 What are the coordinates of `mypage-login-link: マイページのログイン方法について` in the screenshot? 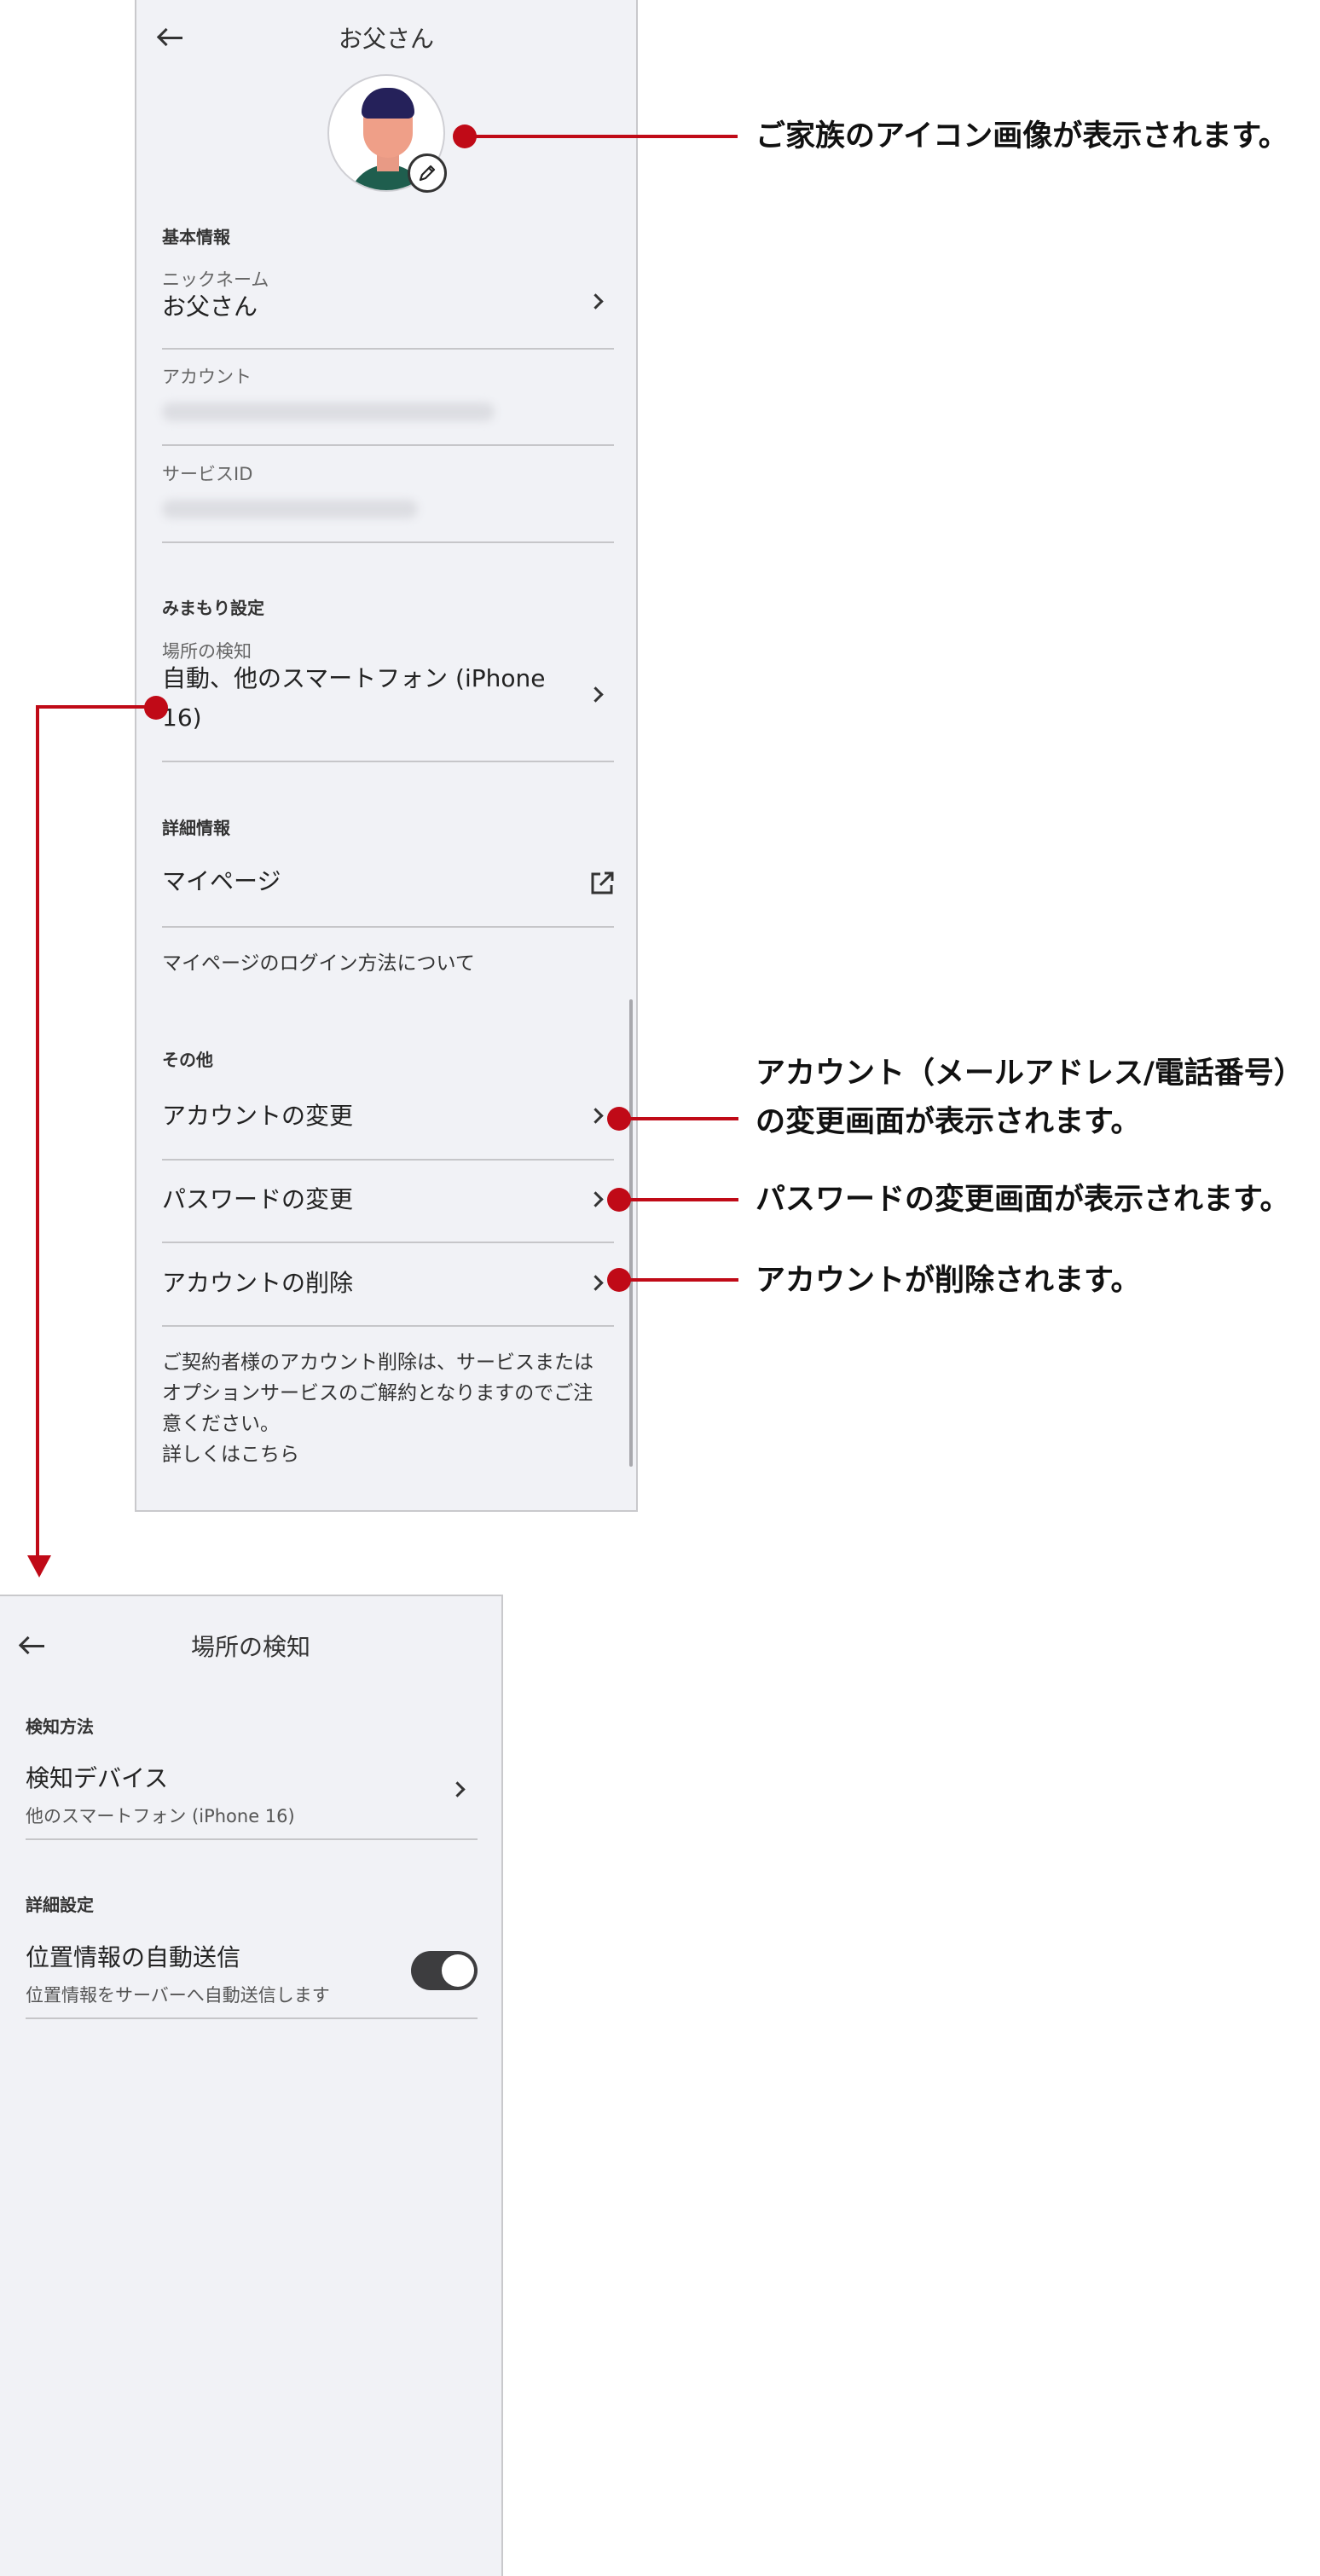 It's located at (318, 961).